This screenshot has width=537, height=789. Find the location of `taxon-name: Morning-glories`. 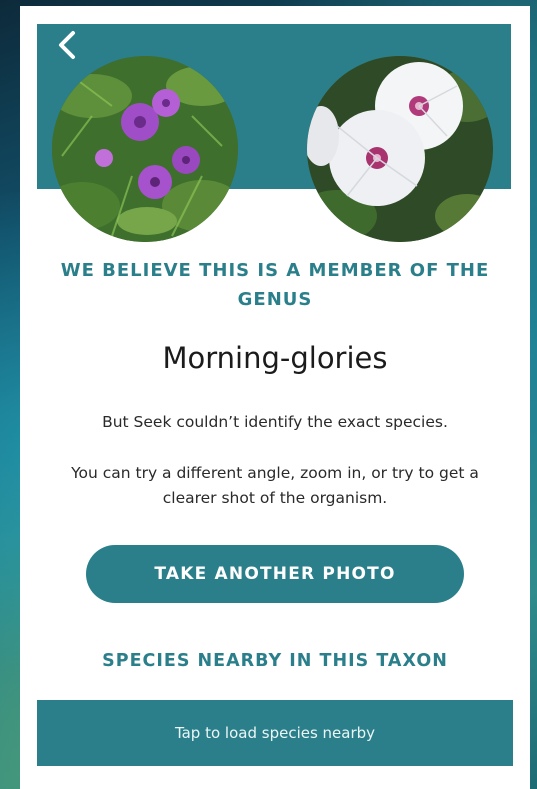

taxon-name: Morning-glories is located at coordinates (275, 358).